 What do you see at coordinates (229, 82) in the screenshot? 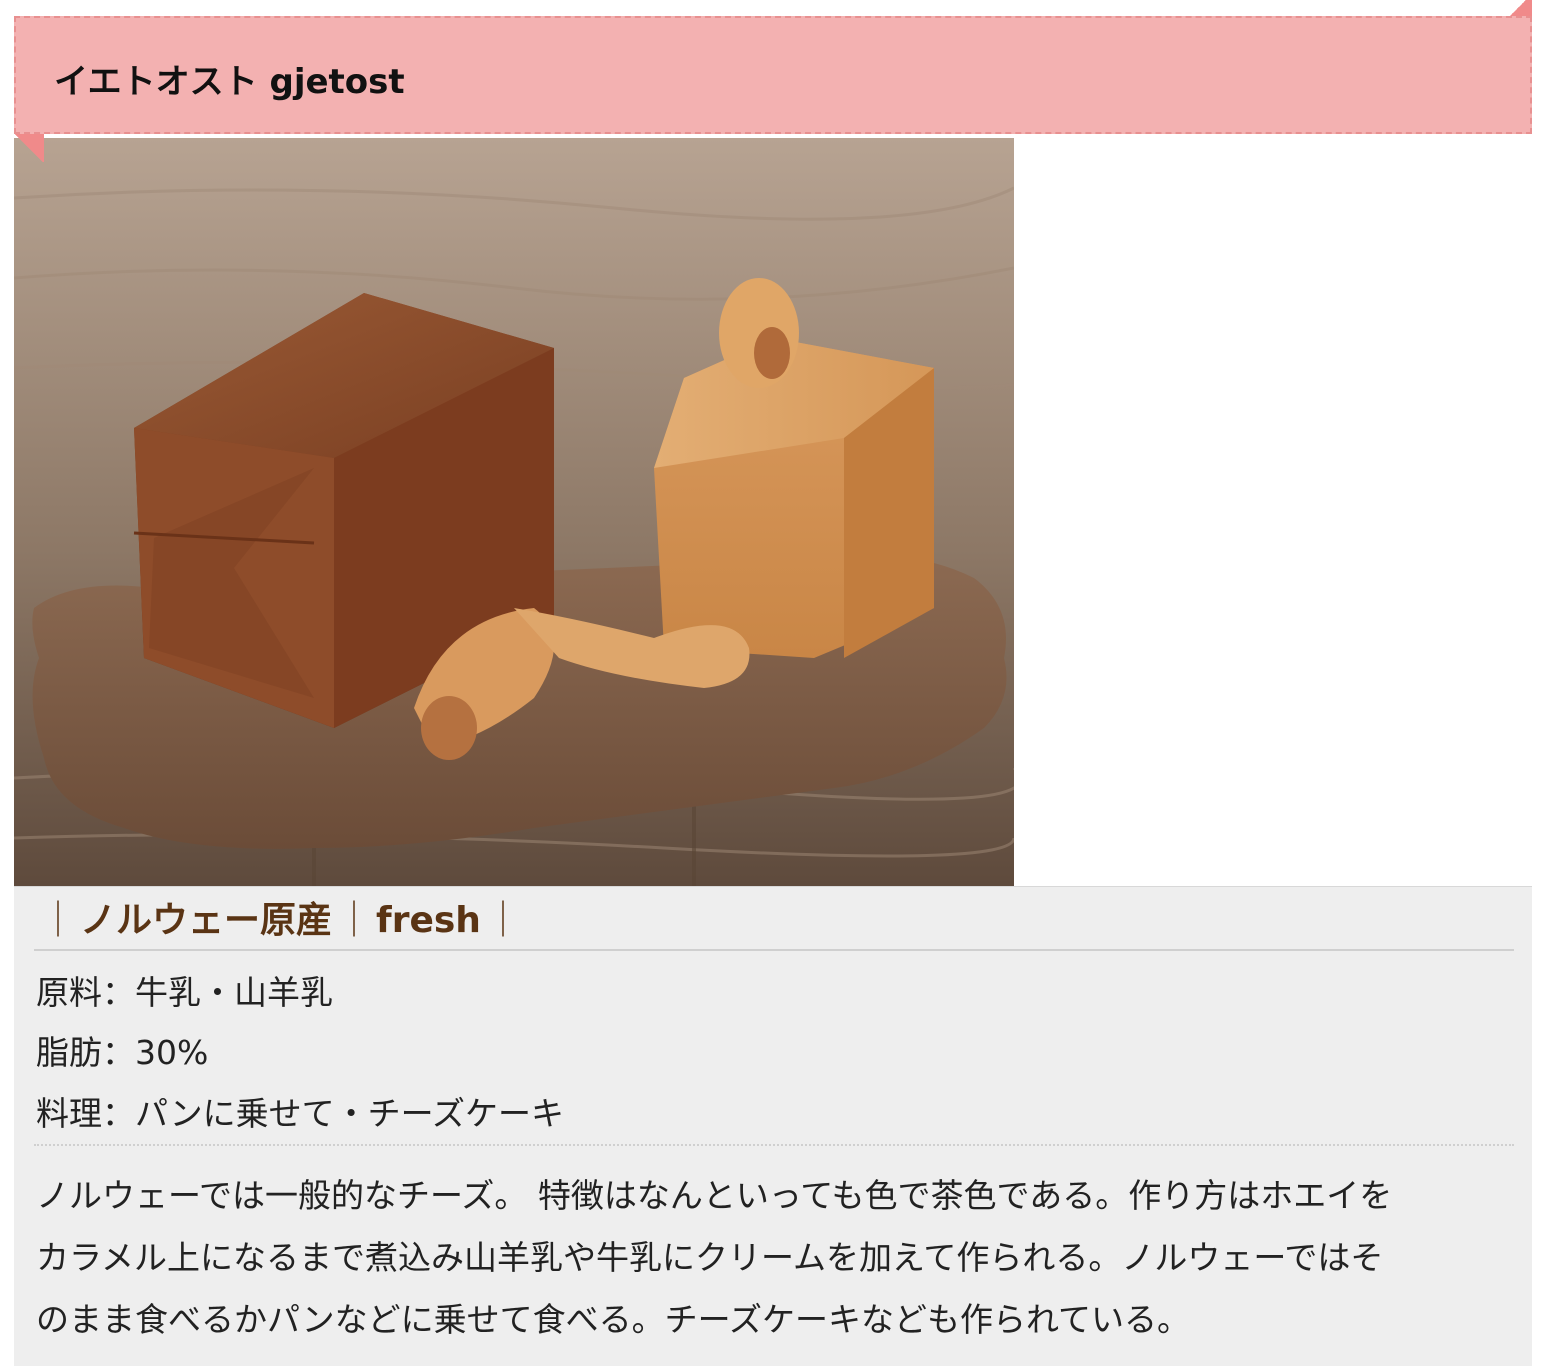
I see `page-title: イエトオスト gjetost` at bounding box center [229, 82].